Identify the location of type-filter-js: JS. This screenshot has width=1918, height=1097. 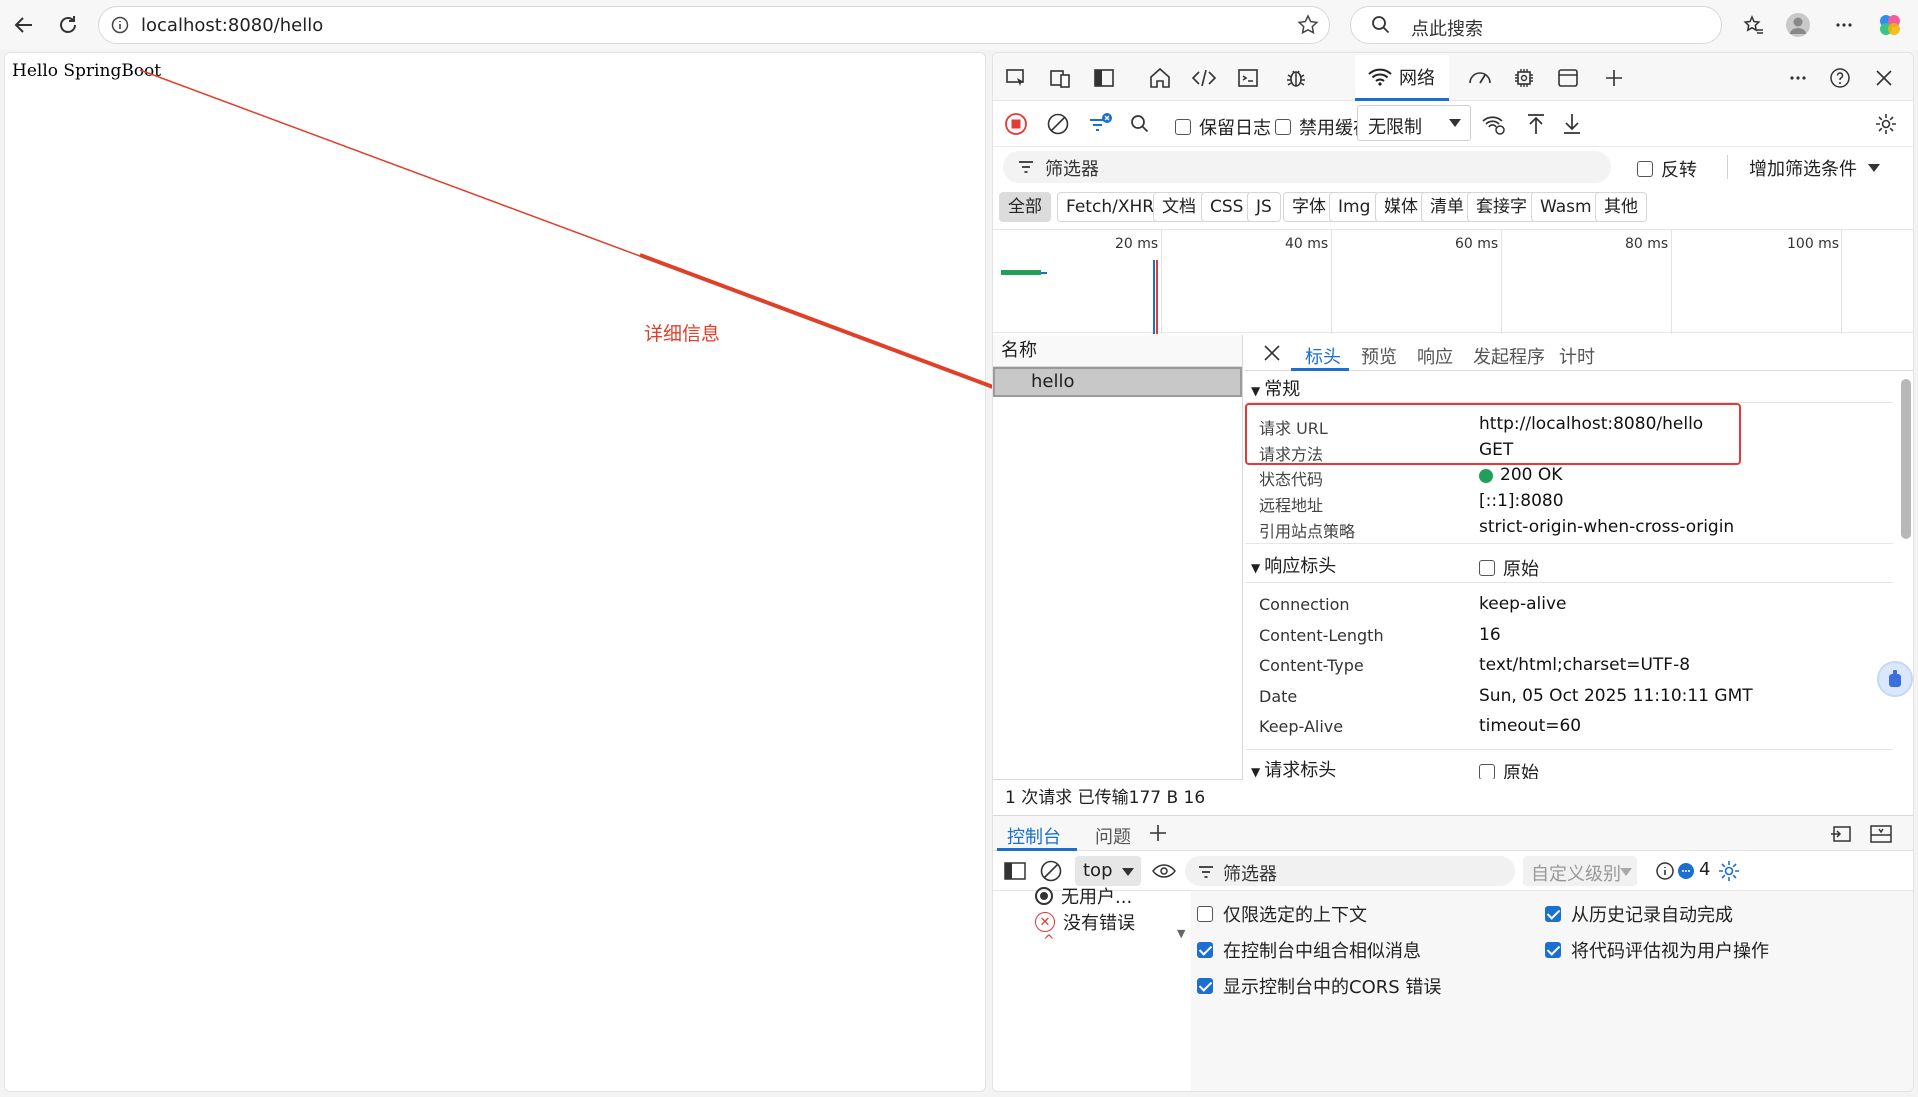
(1264, 207).